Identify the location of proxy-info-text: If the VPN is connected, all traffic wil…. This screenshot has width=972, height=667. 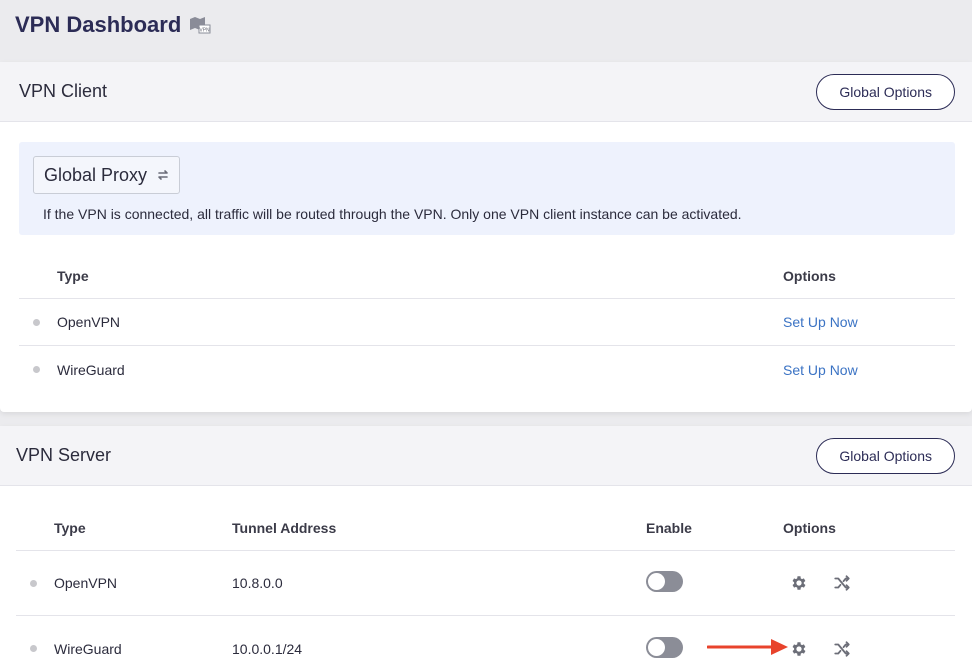
(392, 214).